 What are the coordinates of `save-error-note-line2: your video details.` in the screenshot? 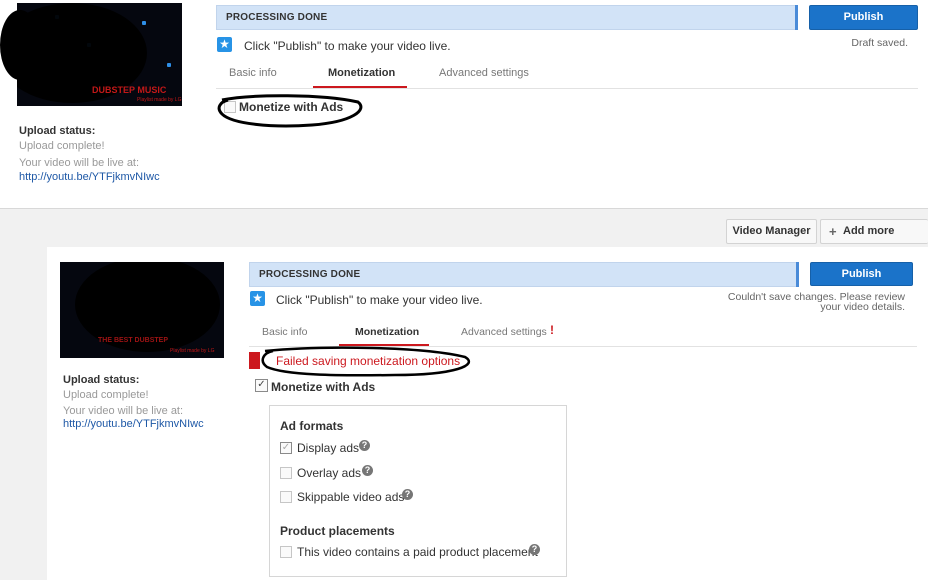 It's located at (862, 307).